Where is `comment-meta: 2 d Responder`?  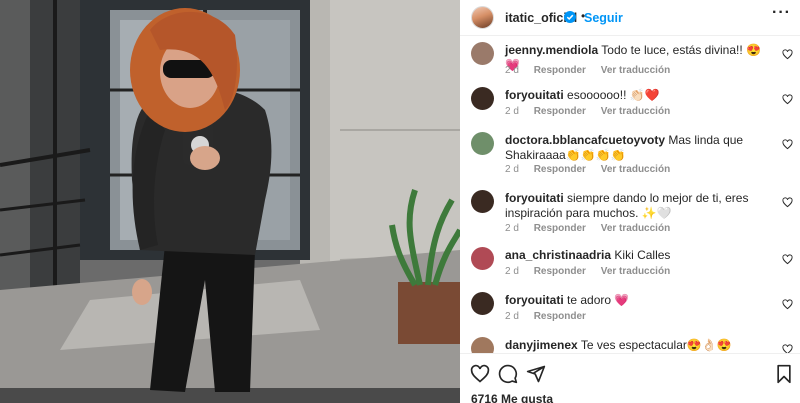
comment-meta: 2 d Responder is located at coordinates (551, 316).